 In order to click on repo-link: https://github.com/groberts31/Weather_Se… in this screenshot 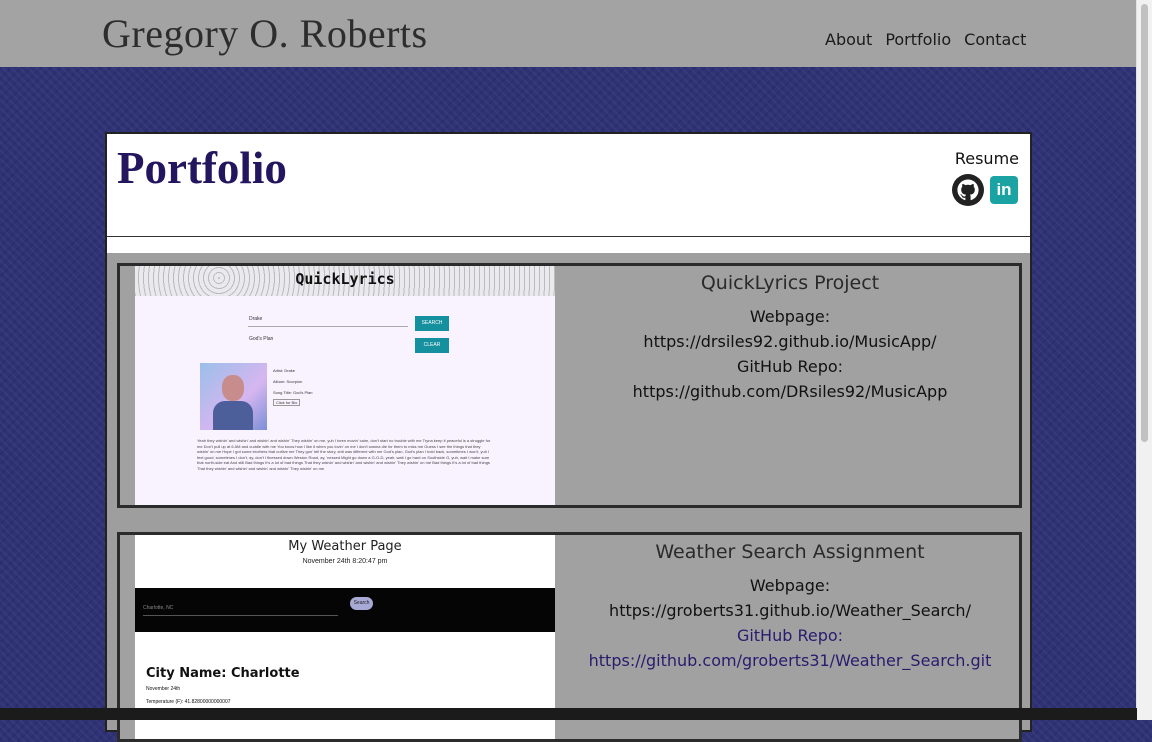, I will do `click(790, 660)`.